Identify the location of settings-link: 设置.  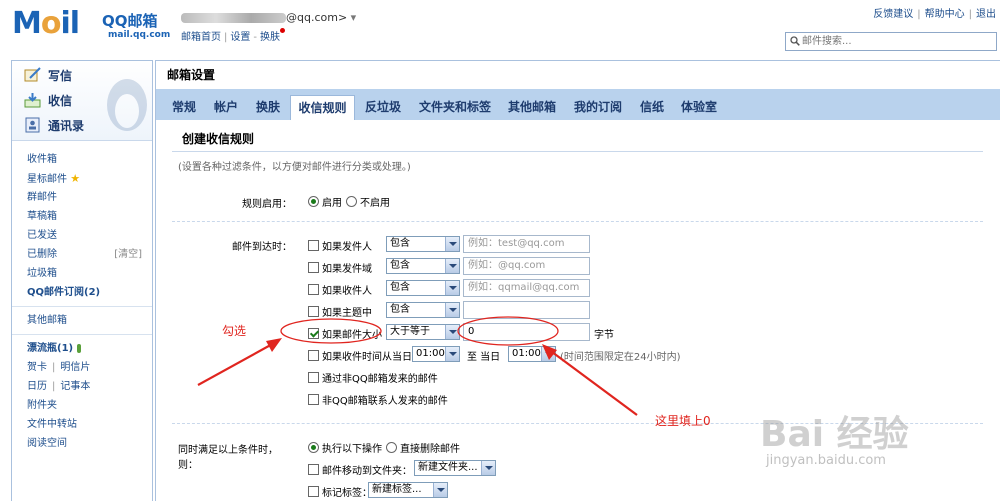
(240, 37).